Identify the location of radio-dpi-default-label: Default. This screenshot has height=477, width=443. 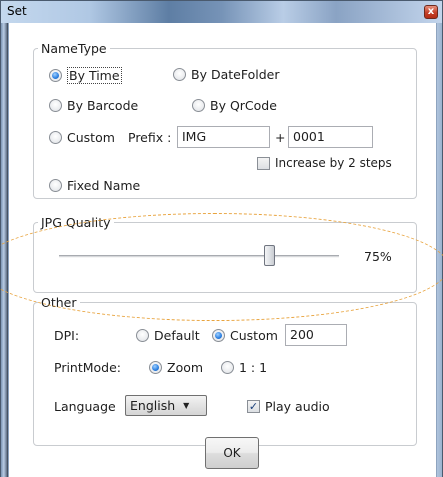
(177, 335).